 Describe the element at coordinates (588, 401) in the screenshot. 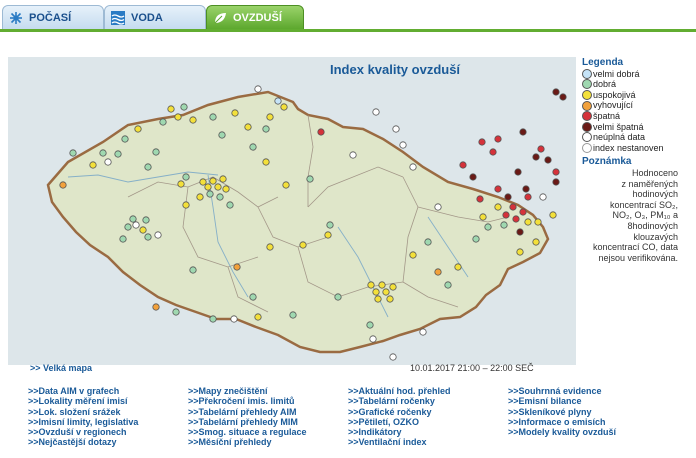

I see `link-emisni-bilance: >>Emisní bilance` at that location.